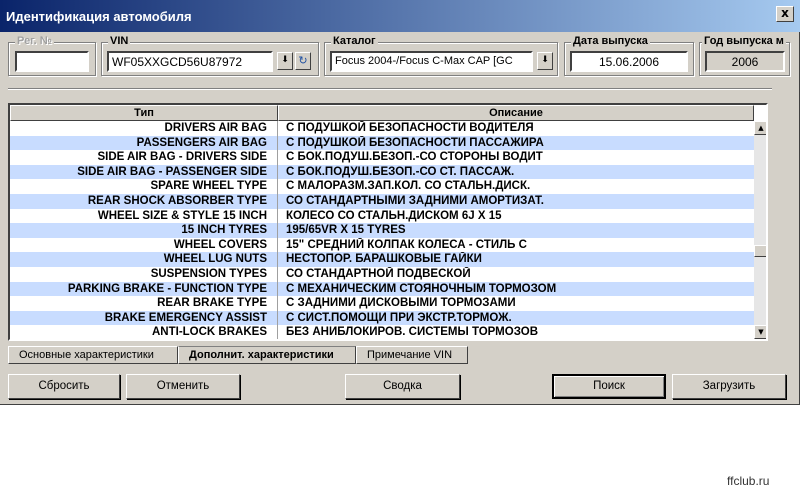 The width and height of the screenshot is (800, 500). I want to click on scroll-up-icon: ▲, so click(760, 128).